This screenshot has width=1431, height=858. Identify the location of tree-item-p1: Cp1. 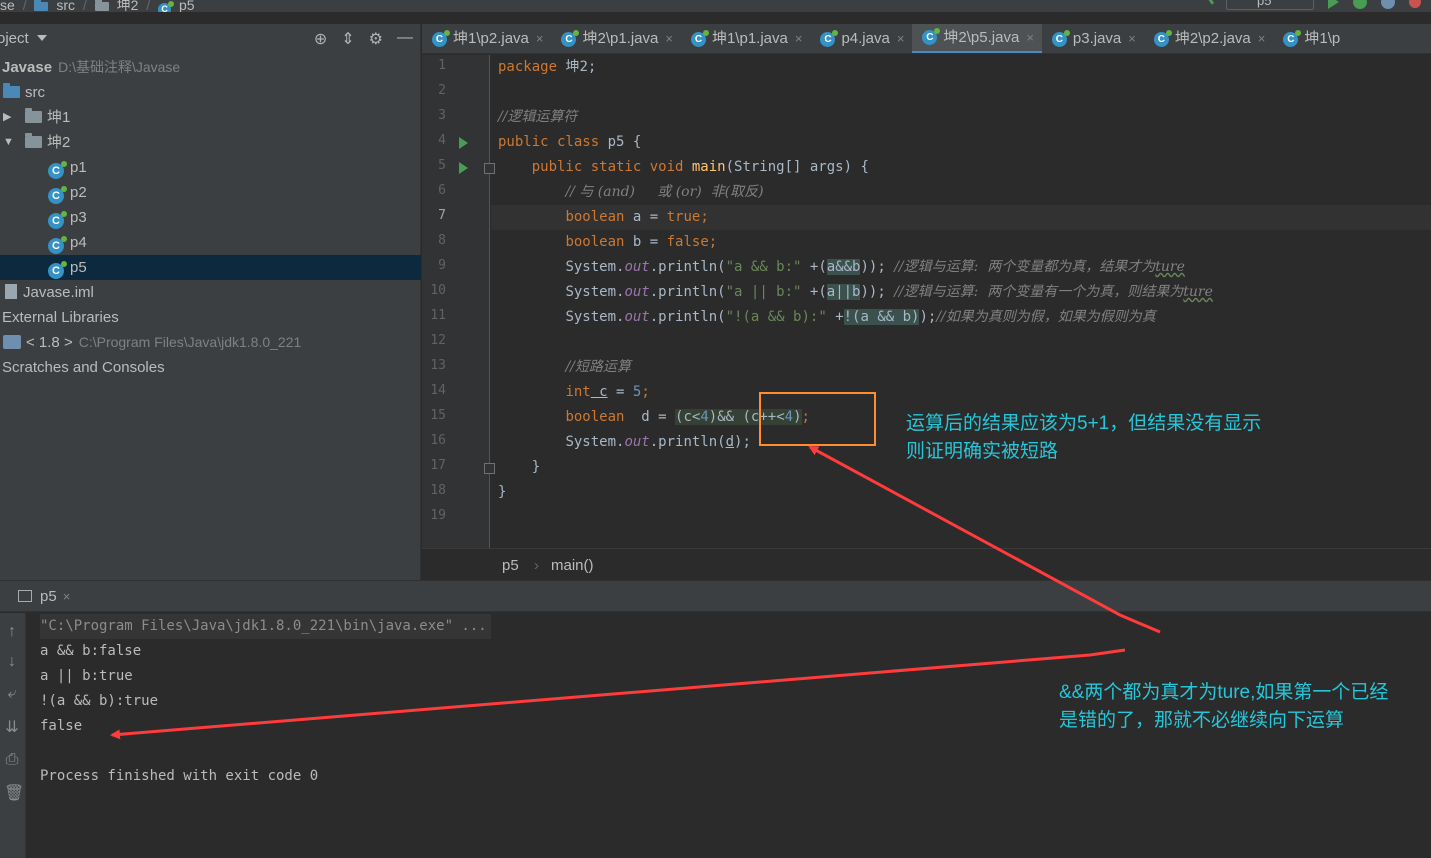
(210, 167).